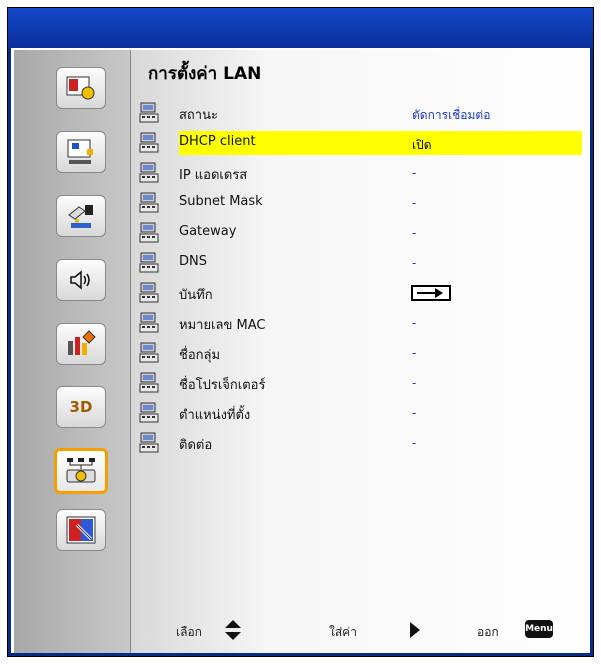 The image size is (601, 664). Describe the element at coordinates (196, 295) in the screenshot. I see `menu-row-label: บันทึก` at that location.